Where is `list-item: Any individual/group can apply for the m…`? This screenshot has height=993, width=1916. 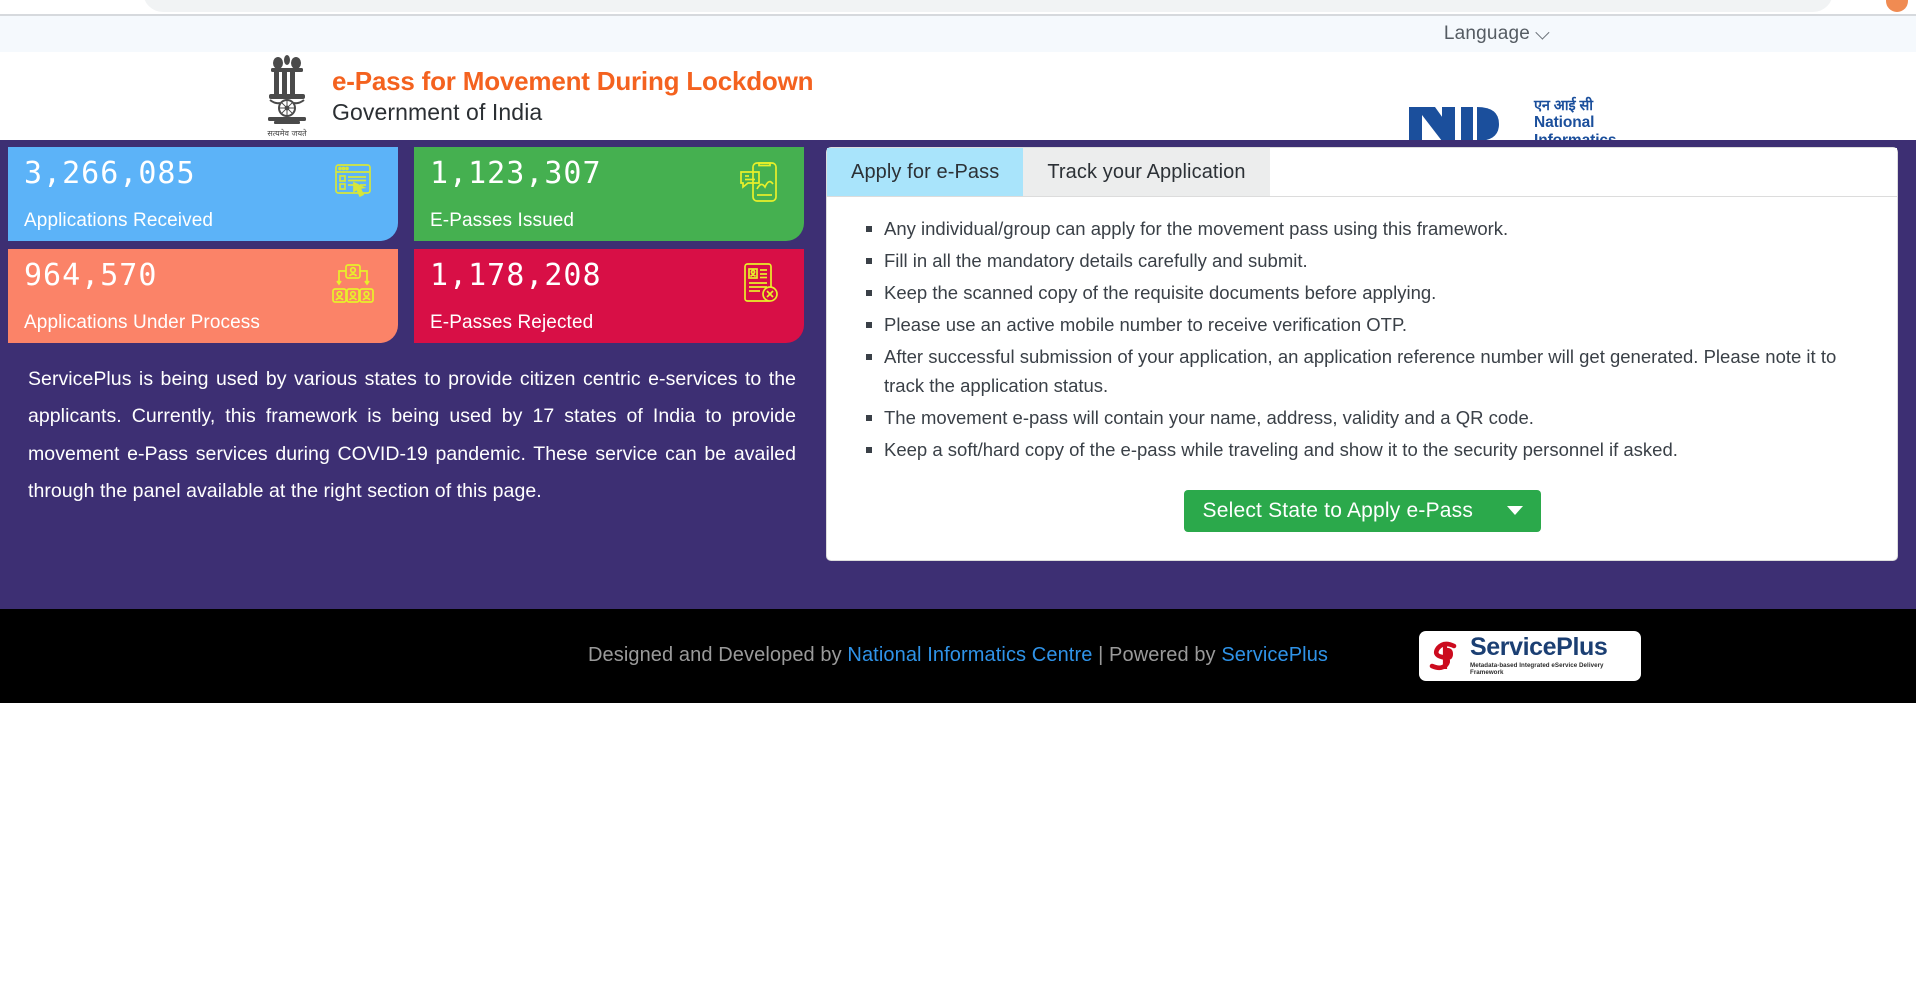
list-item: Any individual/group can apply for the m… is located at coordinates (1366, 229).